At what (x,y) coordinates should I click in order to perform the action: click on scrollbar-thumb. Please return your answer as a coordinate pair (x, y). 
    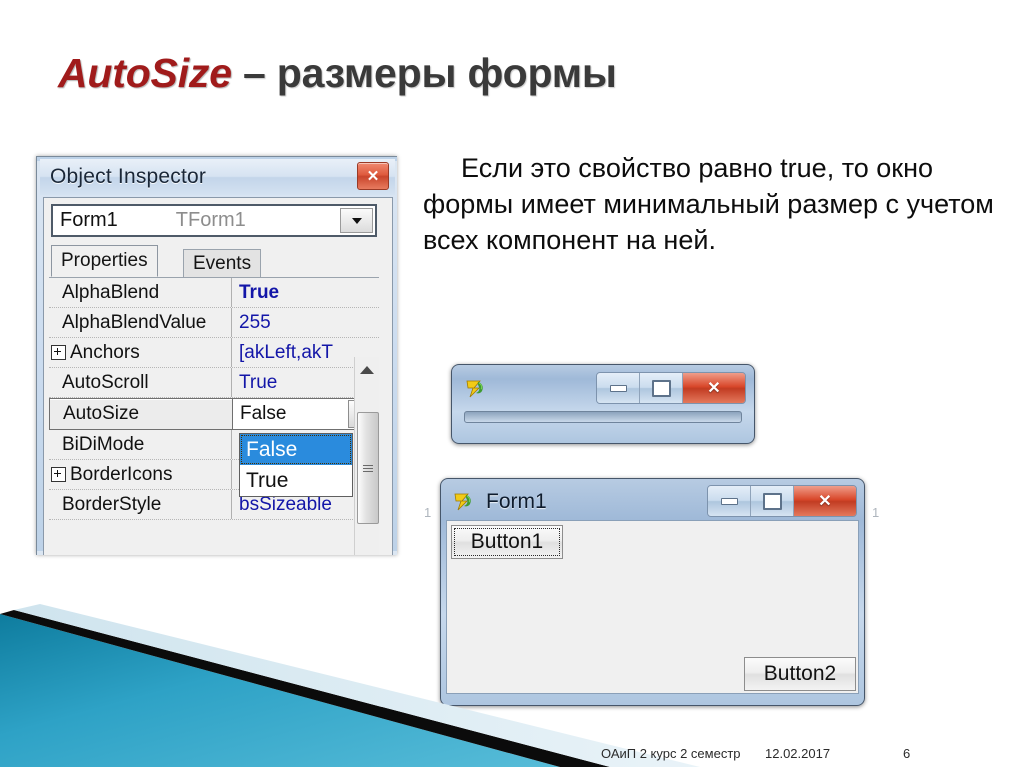
    Looking at the image, I should click on (368, 468).